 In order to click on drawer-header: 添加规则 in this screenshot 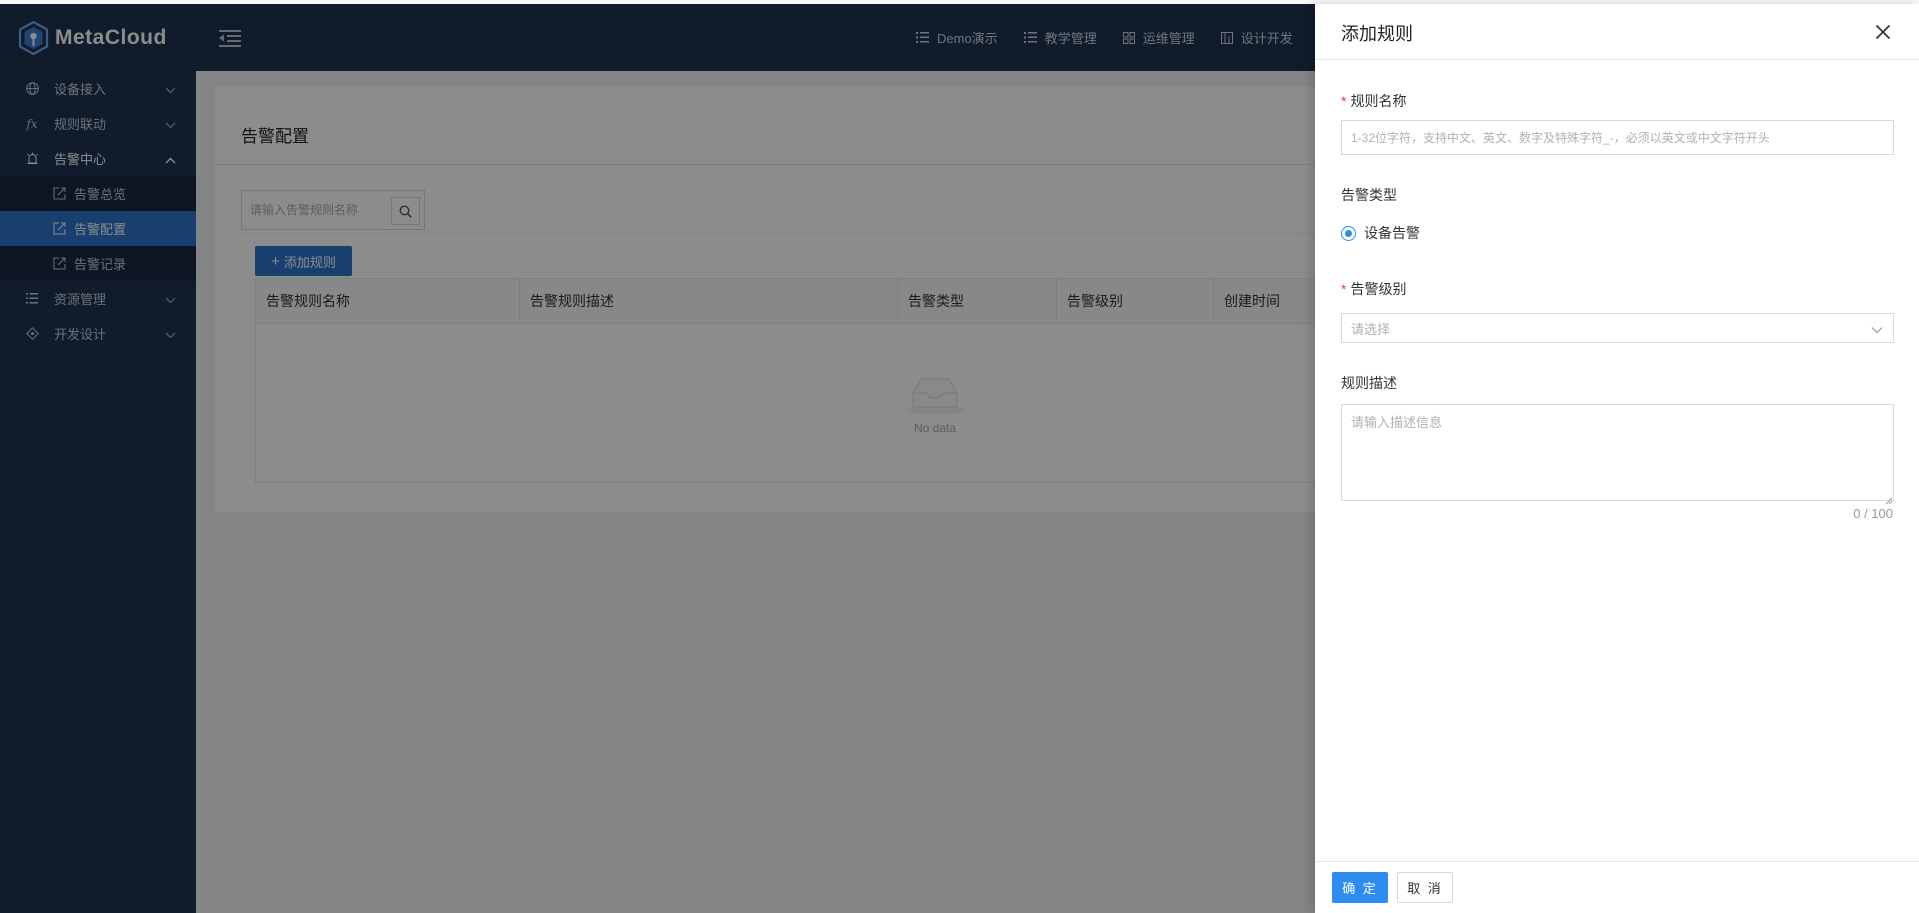, I will do `click(1617, 32)`.